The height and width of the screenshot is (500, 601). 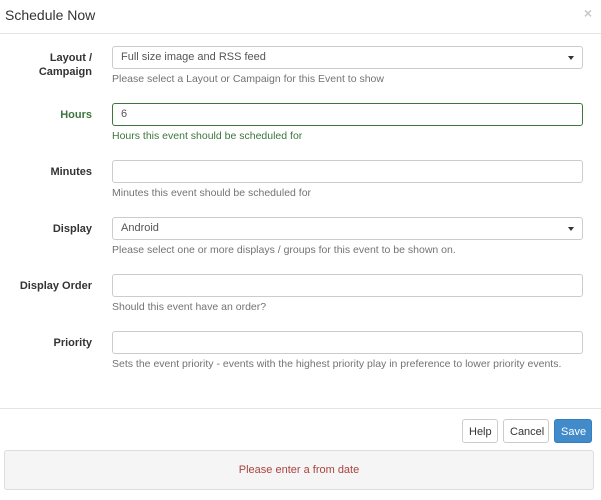 I want to click on error-alert-message: Please enter a from date, so click(x=299, y=470).